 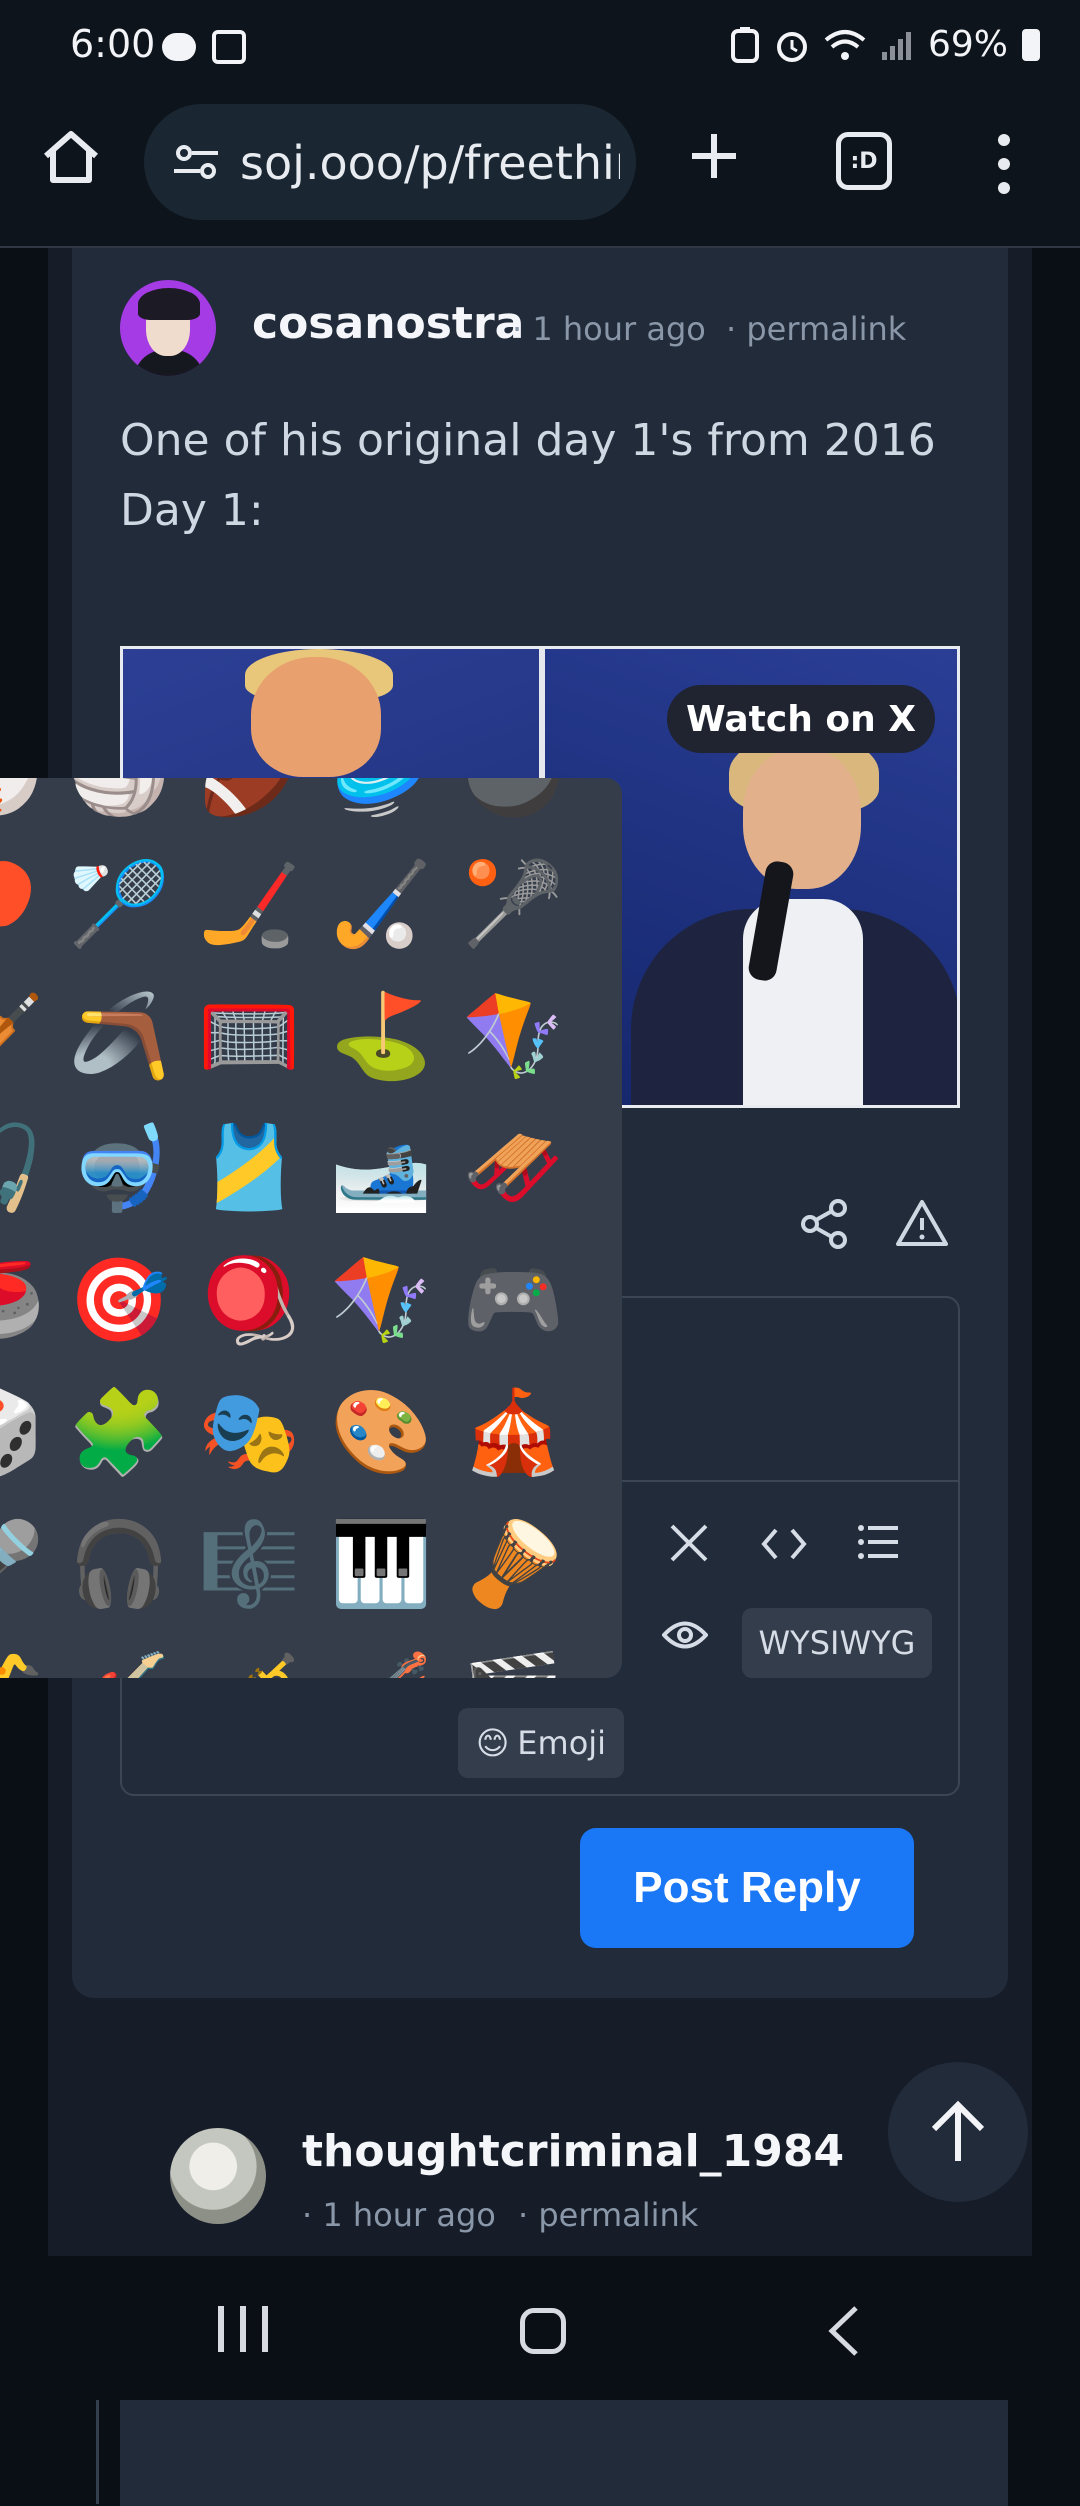 What do you see at coordinates (878, 1542) in the screenshot?
I see `list-icon` at bounding box center [878, 1542].